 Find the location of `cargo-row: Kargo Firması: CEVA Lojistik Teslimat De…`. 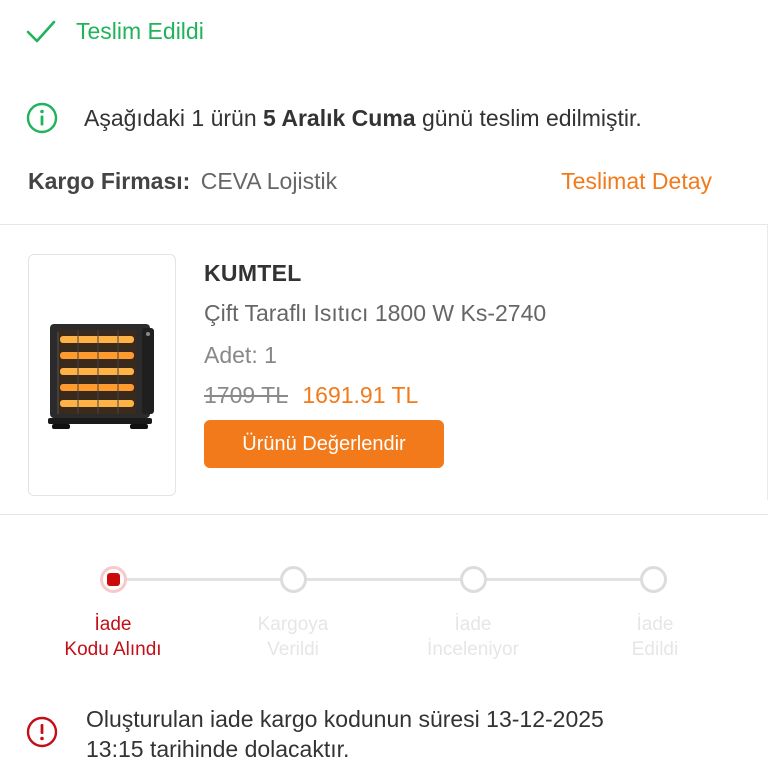

cargo-row: Kargo Firması: CEVA Lojistik Teslimat De… is located at coordinates (370, 181).